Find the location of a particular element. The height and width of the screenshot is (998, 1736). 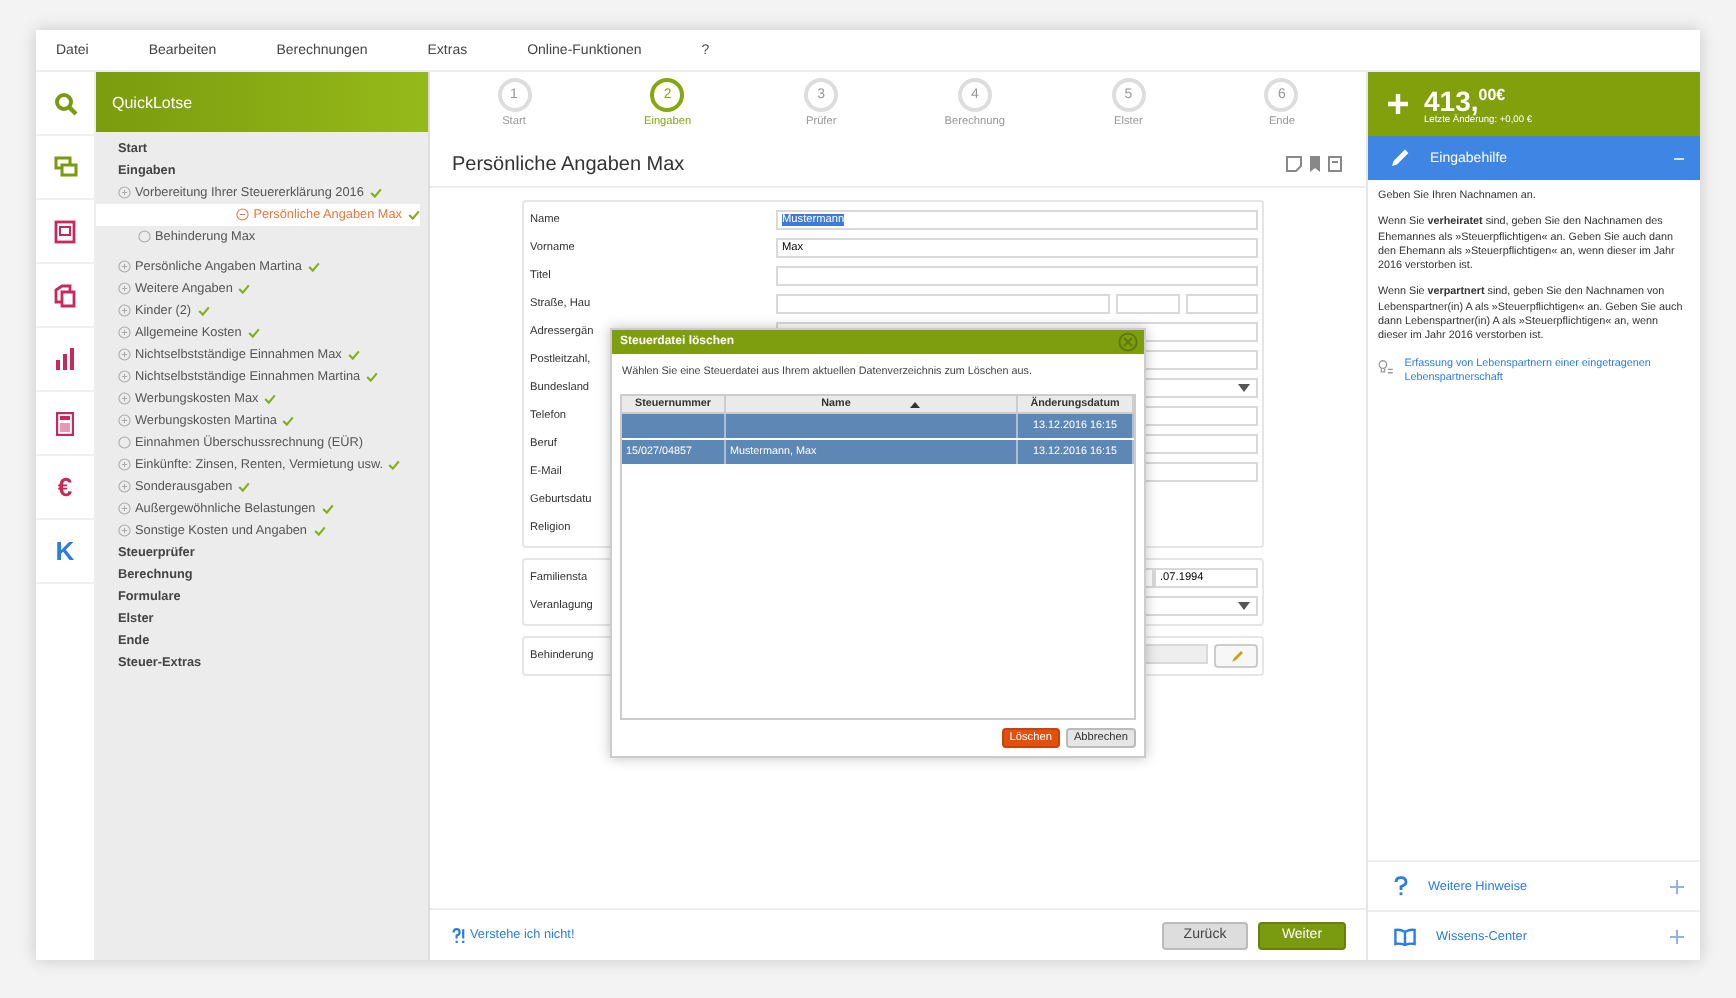

collapse-icon is located at coordinates (243, 215).